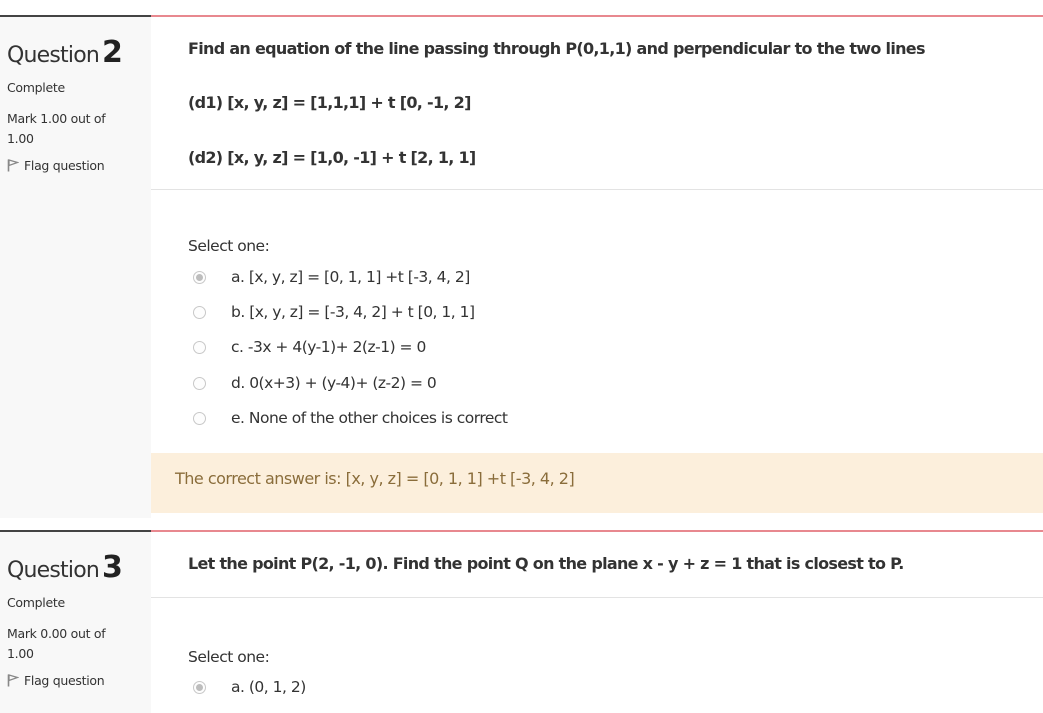 The height and width of the screenshot is (713, 1043). I want to click on option-label: e. None of the other choices is correct, so click(369, 418).